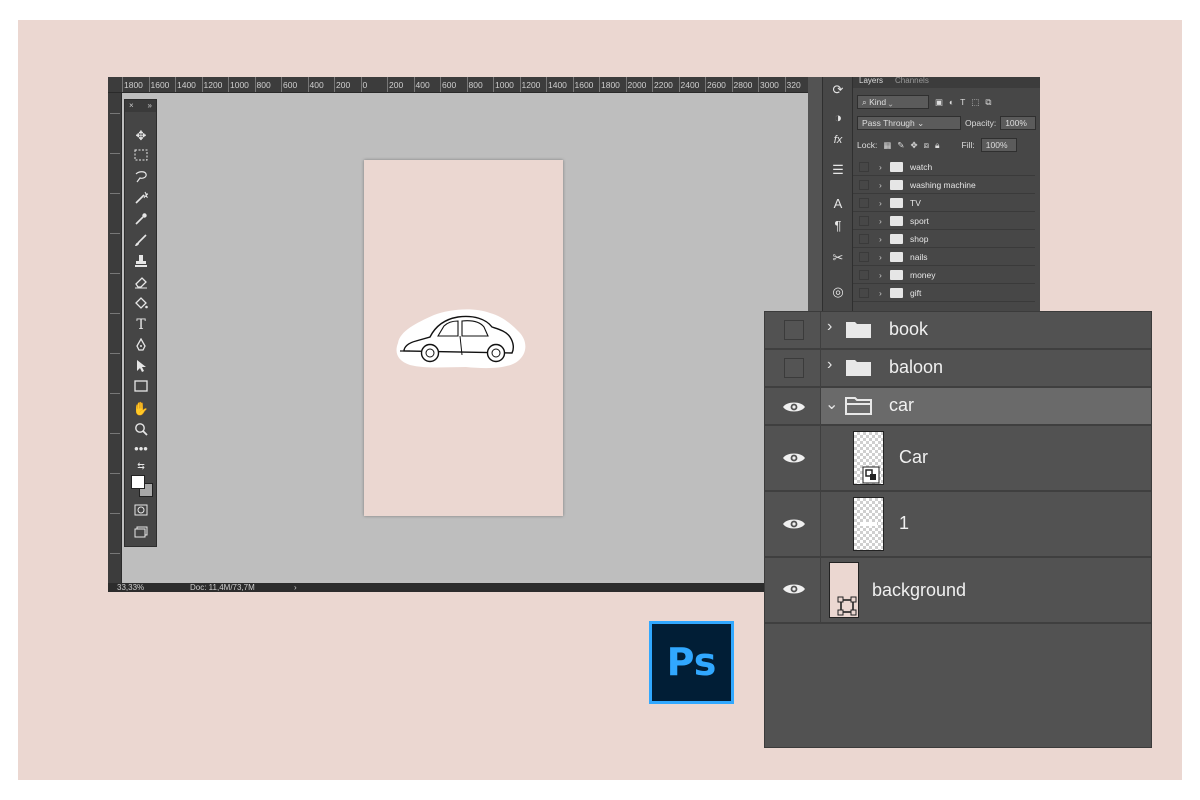 This screenshot has height=800, width=1200. Describe the element at coordinates (900, 145) in the screenshot. I see `lock-pixels-icon: ✎` at that location.